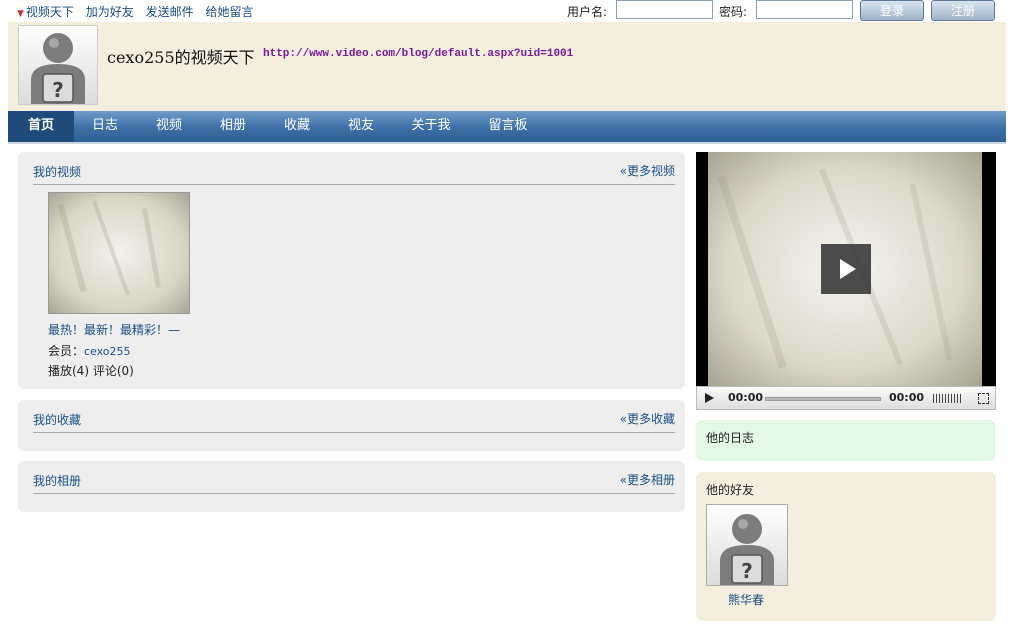 This screenshot has height=630, width=1015. I want to click on his-diary-title: 他的日志, so click(730, 438).